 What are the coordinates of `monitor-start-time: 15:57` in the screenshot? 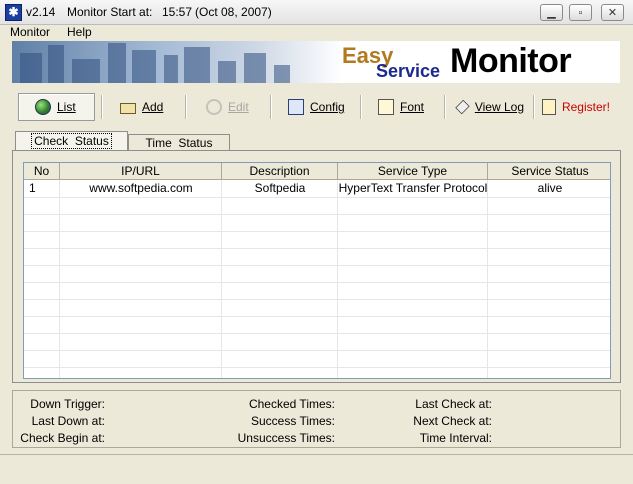 It's located at (177, 12).